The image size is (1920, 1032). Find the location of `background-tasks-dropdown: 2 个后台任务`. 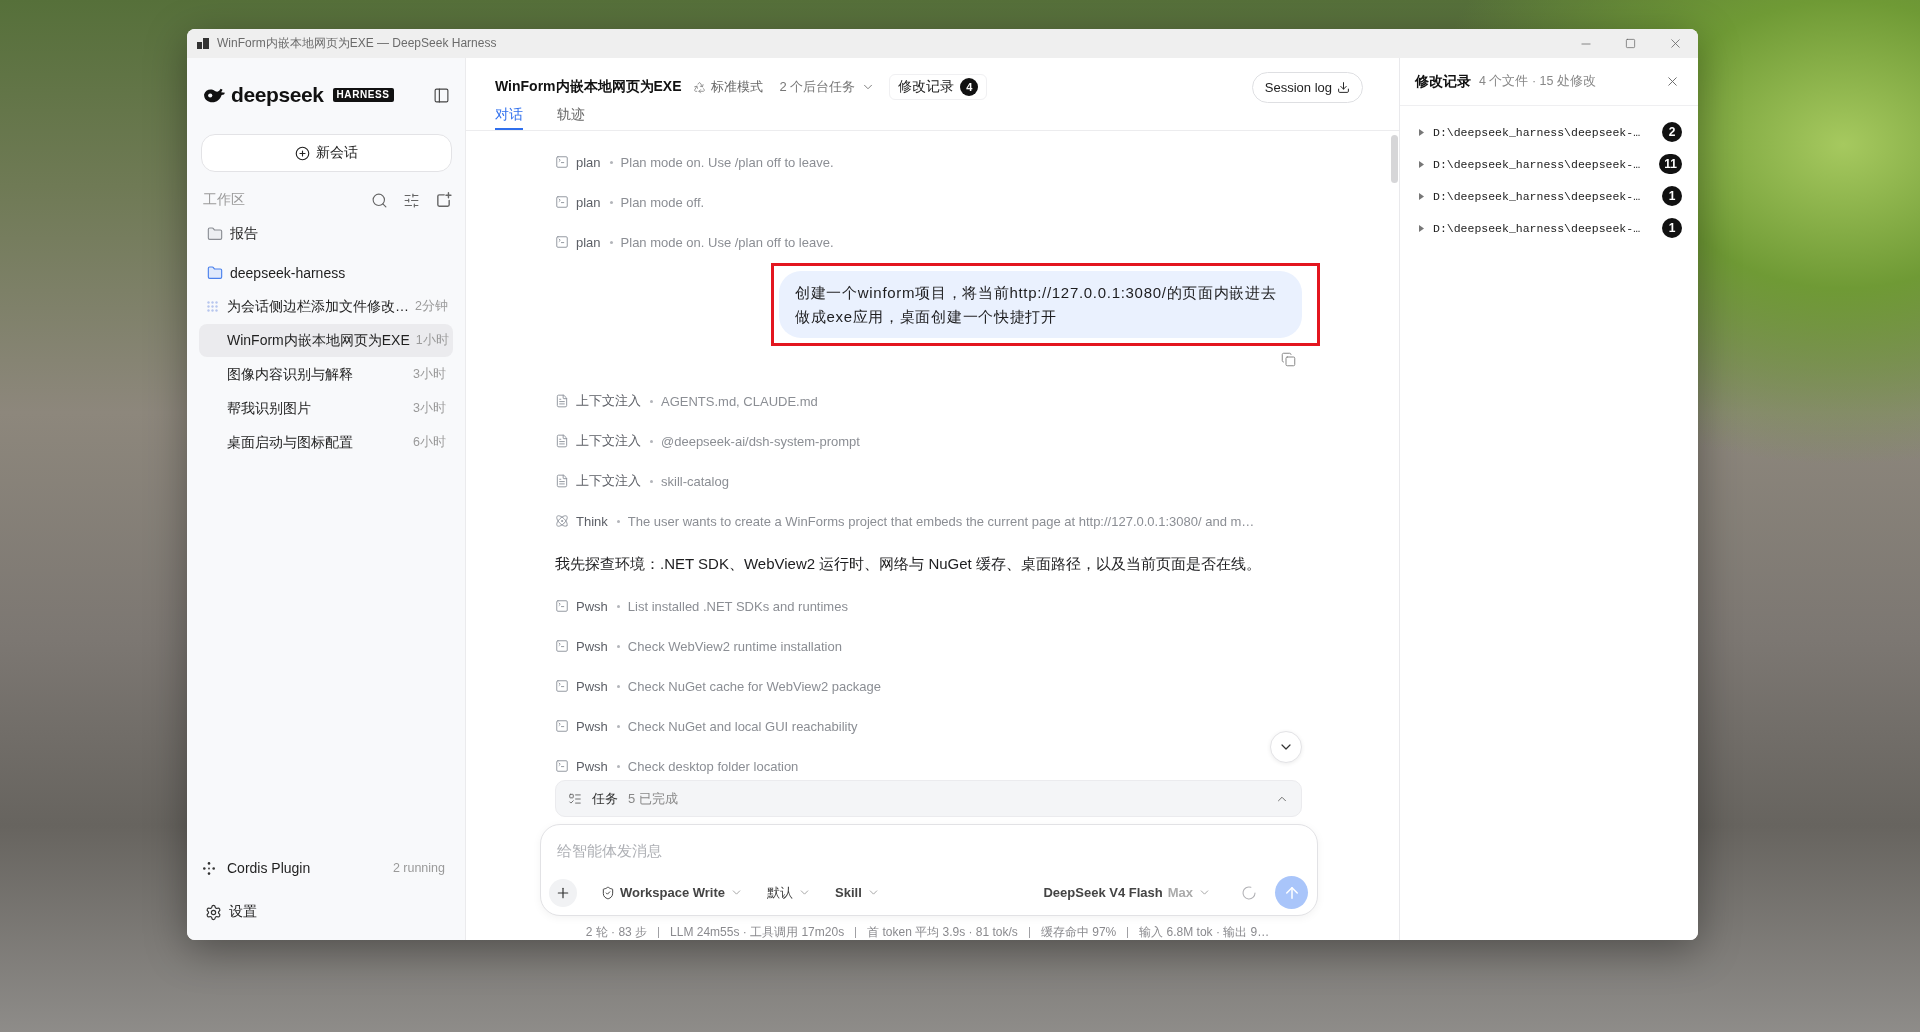

background-tasks-dropdown: 2 个后台任务 is located at coordinates (827, 87).